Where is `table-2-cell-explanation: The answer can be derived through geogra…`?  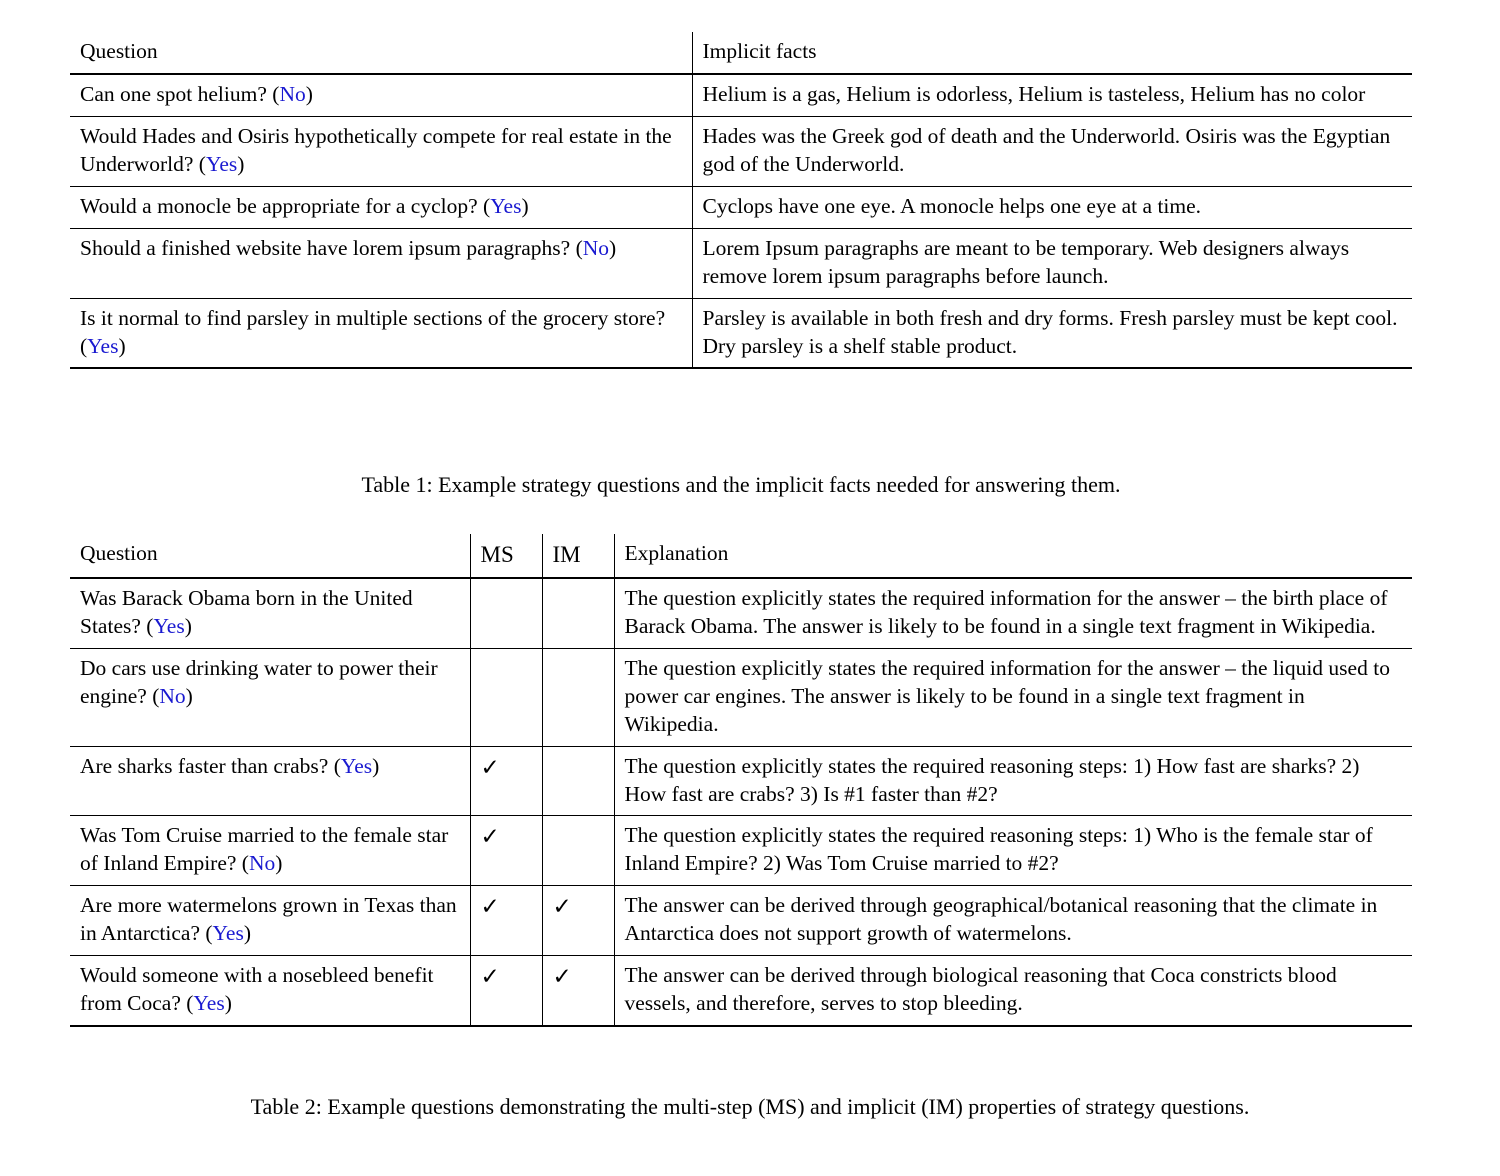 table-2-cell-explanation: The answer can be derived through geogra… is located at coordinates (1012, 920).